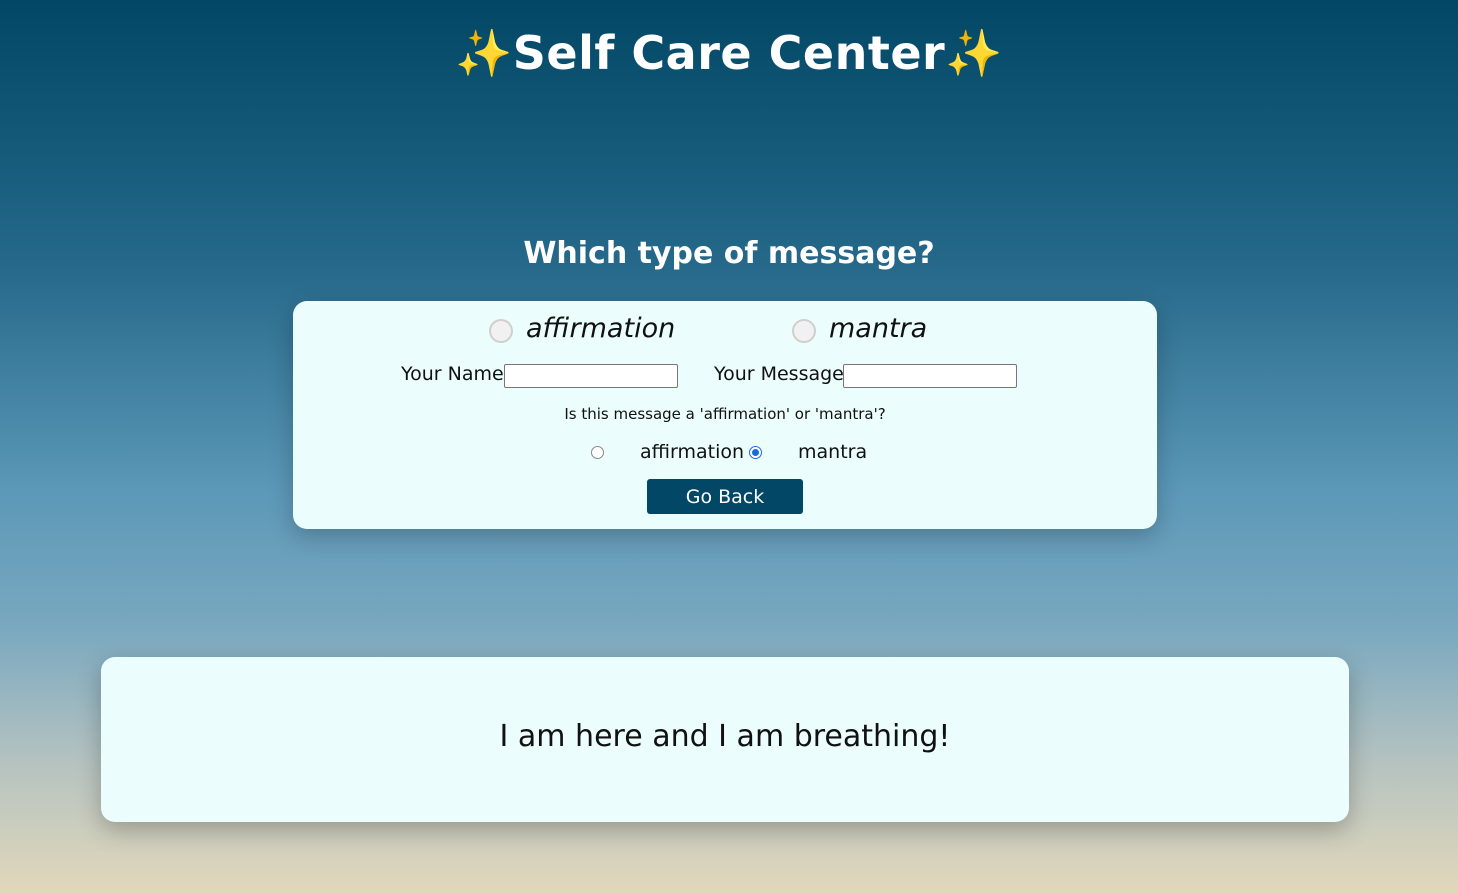 The image size is (1458, 894). What do you see at coordinates (591, 376) in the screenshot?
I see `name-input` at bounding box center [591, 376].